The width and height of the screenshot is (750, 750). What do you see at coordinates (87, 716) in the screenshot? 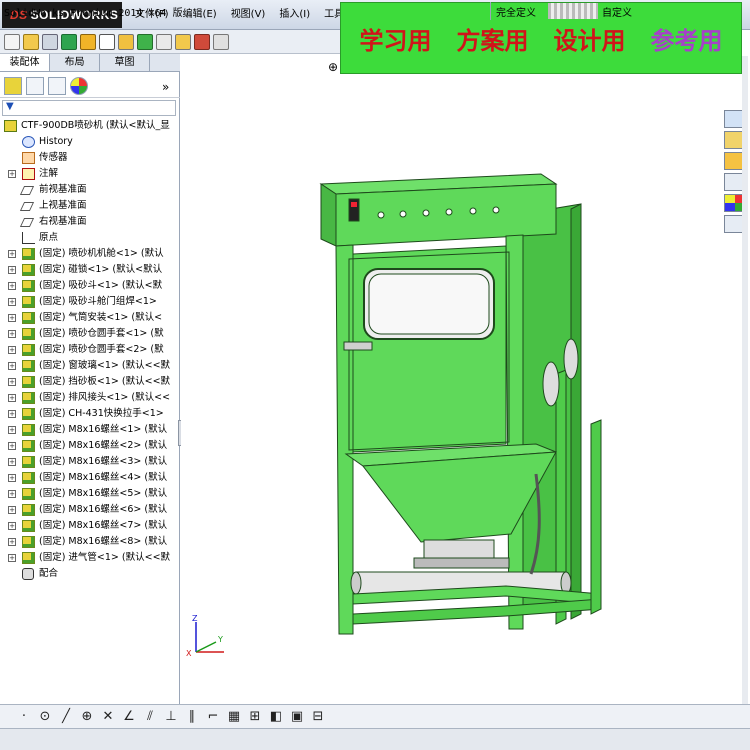
I see `target-icon: ⊕` at bounding box center [87, 716].